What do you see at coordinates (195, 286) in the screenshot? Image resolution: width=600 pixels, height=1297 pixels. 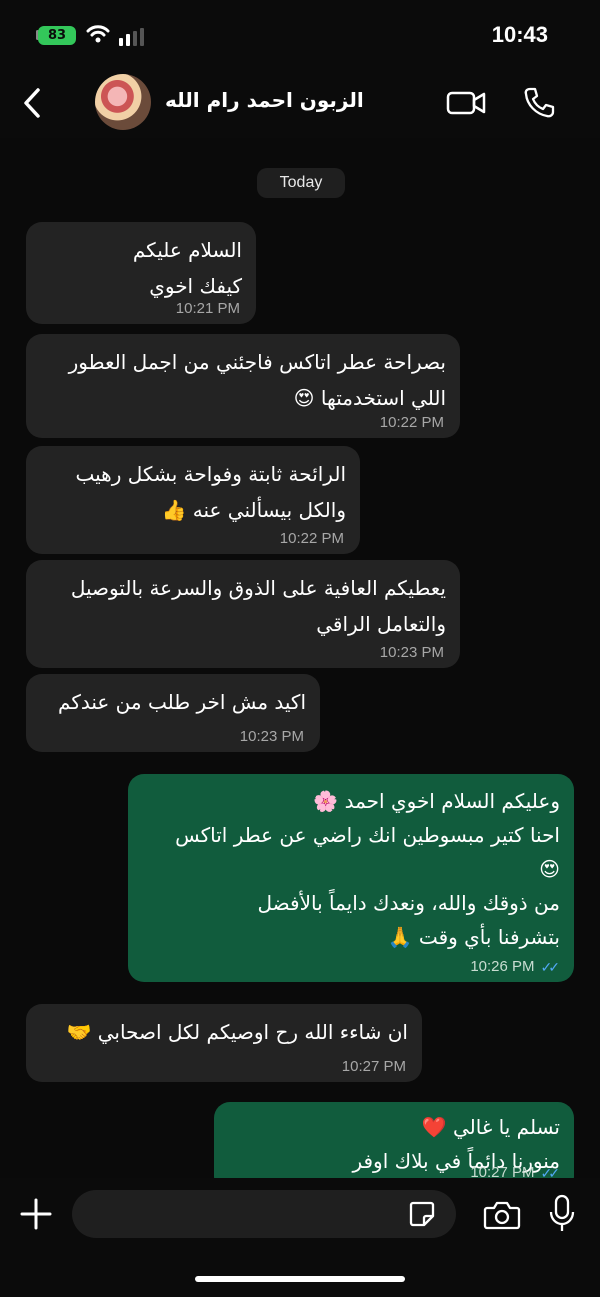 I see `message-text: كيفك اخوي` at bounding box center [195, 286].